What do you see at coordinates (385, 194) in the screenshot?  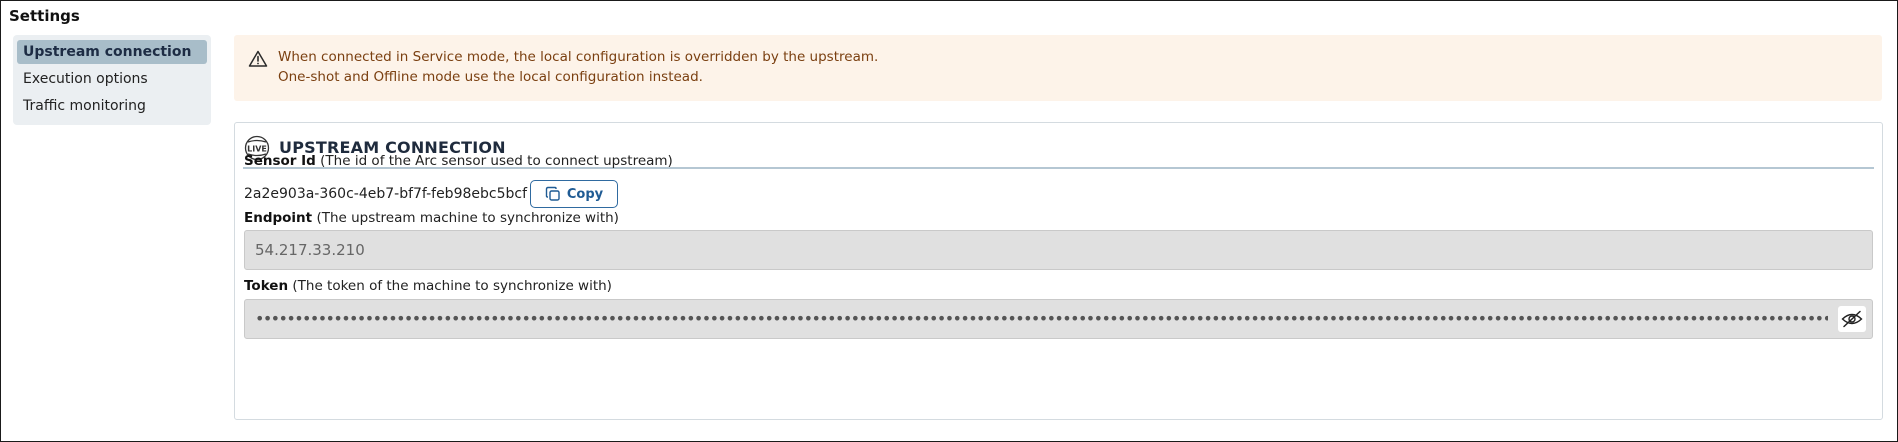 I see `sensor-id-value: 2a2e903a-360c-4eb7-bf7f-feb98ebc5bcf` at bounding box center [385, 194].